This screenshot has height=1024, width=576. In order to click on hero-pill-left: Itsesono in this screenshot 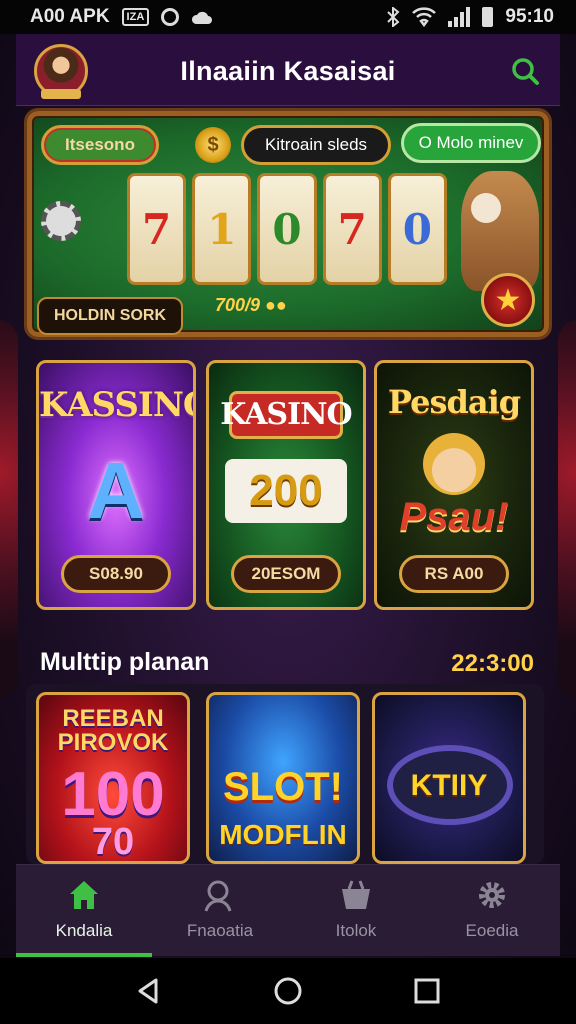, I will do `click(100, 145)`.